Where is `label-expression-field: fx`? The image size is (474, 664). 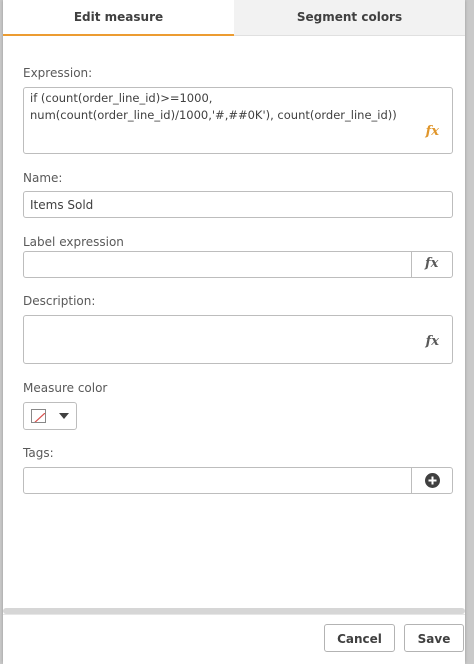
label-expression-field: fx is located at coordinates (238, 264).